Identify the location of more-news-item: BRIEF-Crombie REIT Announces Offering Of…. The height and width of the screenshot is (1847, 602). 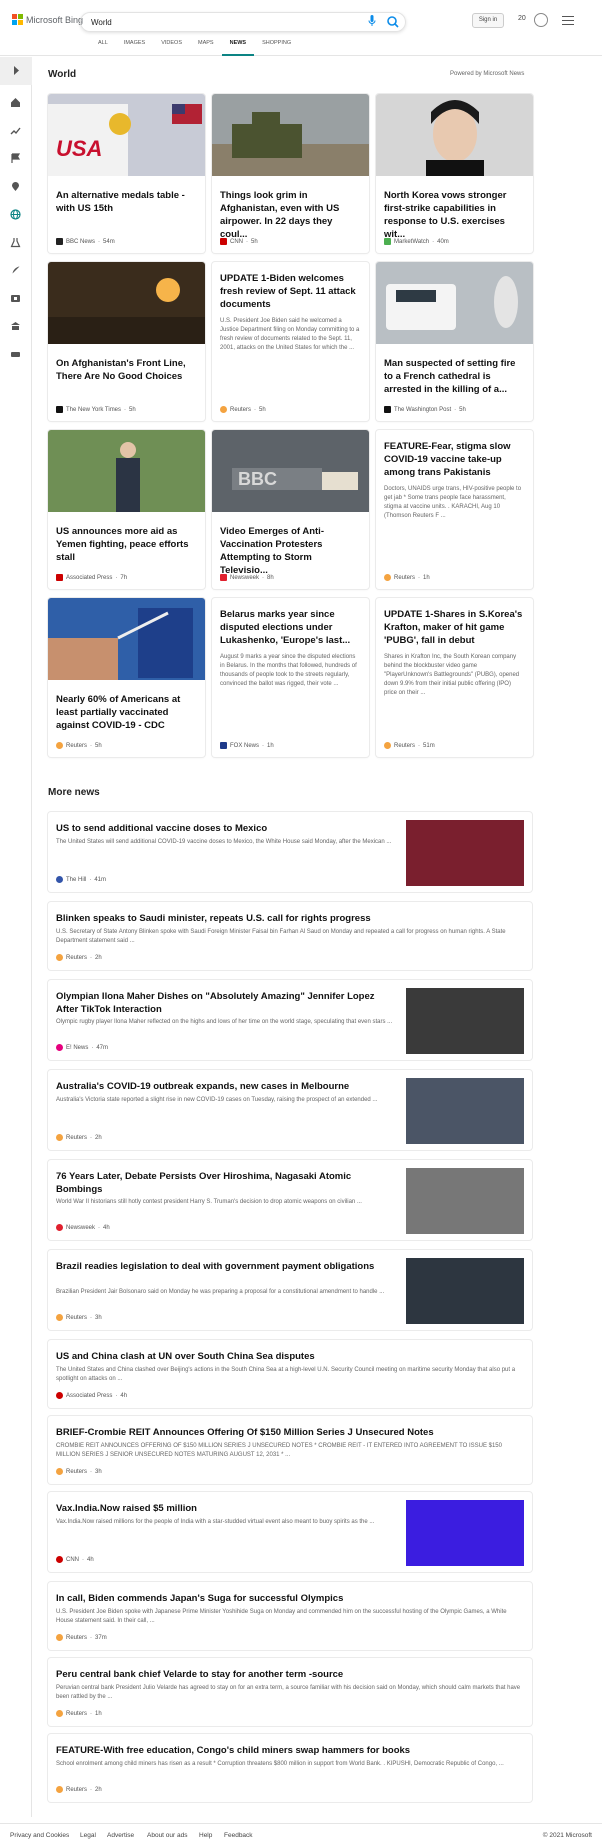
(290, 1450).